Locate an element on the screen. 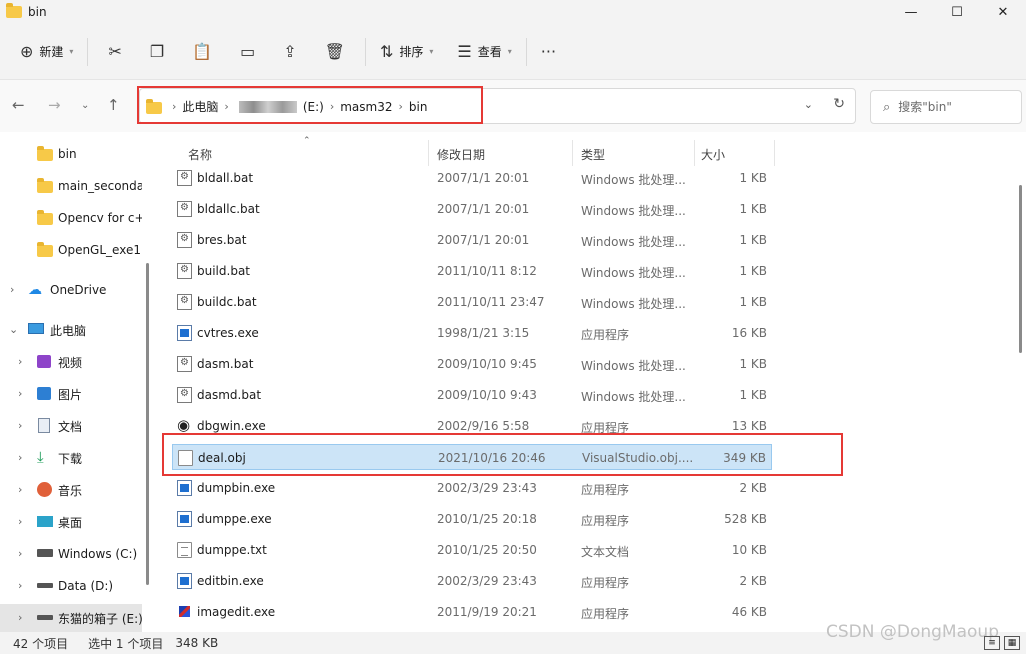 Image resolution: width=1026 pixels, height=654 pixels. new-button: ⊕ 新建 ▾ is located at coordinates (46, 52).